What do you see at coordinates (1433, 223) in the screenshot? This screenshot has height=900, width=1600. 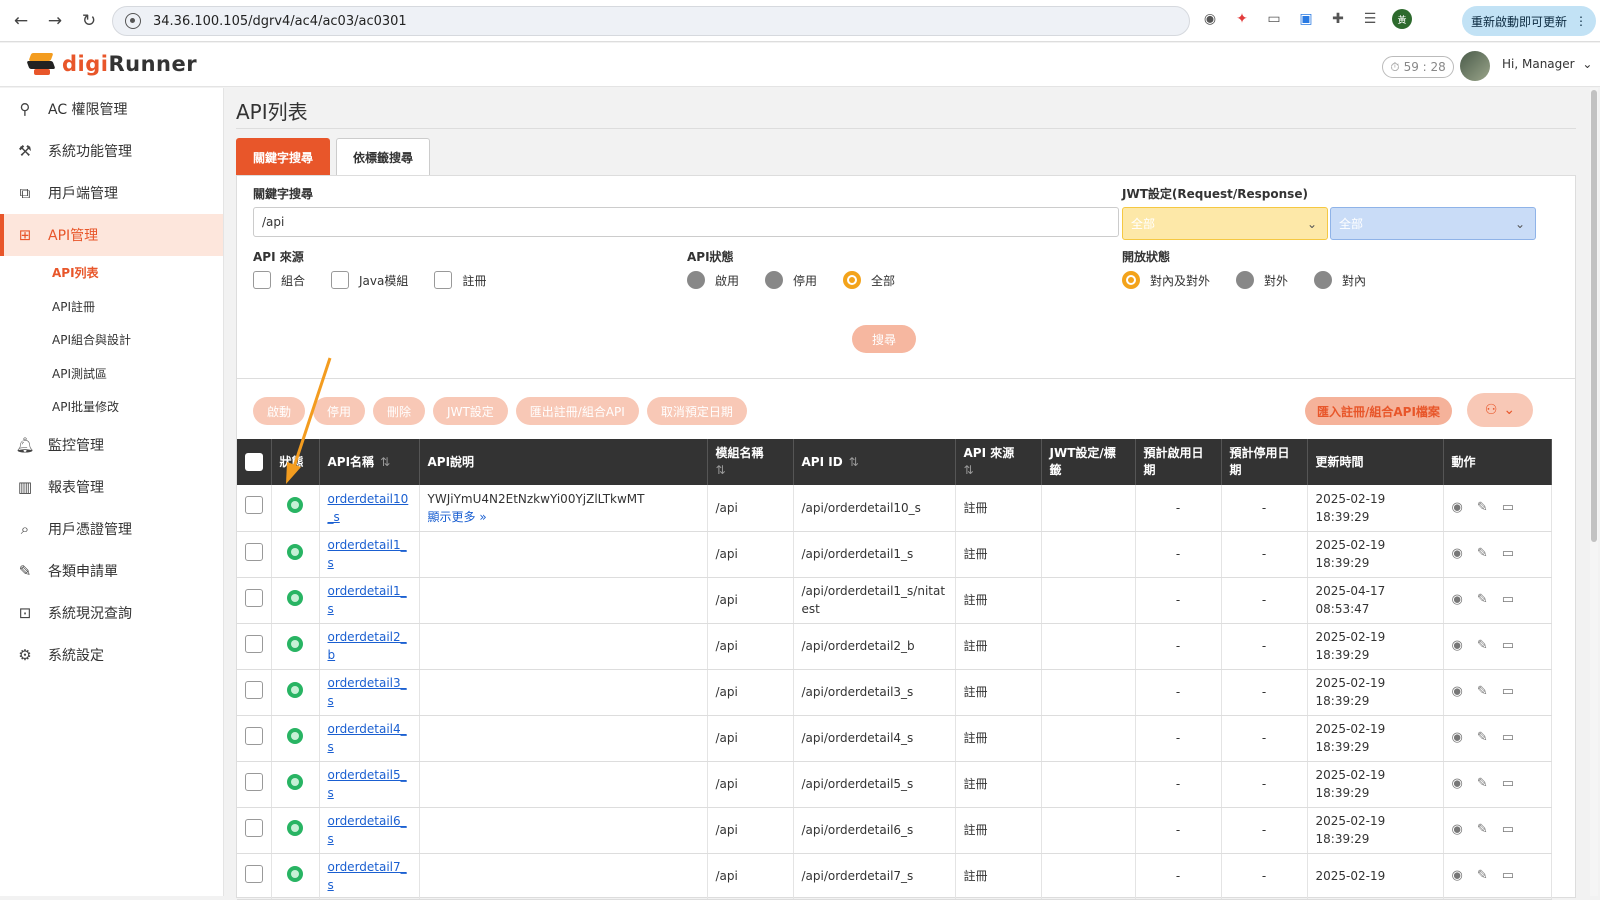 I see `jwt-response-select: 全部 ⌄` at bounding box center [1433, 223].